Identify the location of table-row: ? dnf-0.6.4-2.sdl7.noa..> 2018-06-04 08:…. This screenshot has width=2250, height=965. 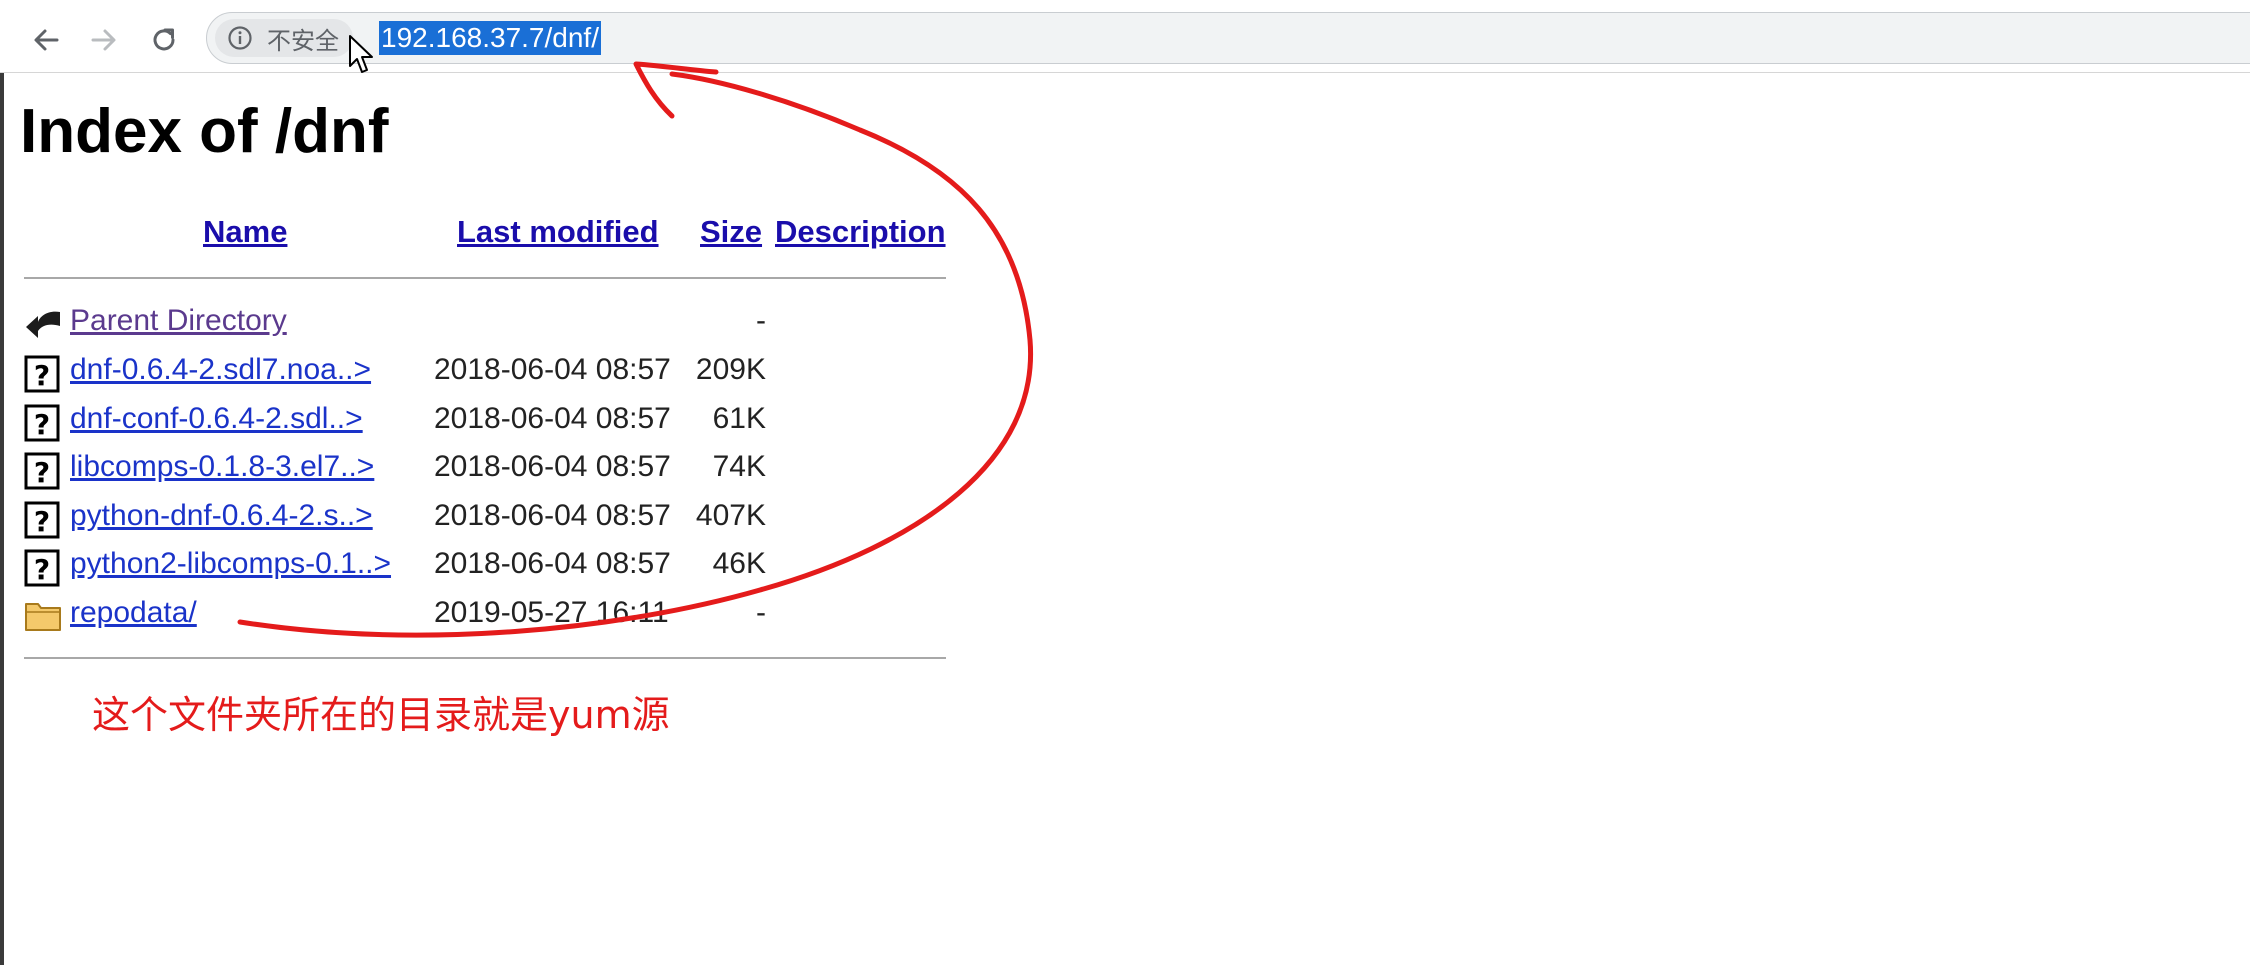
(489, 373).